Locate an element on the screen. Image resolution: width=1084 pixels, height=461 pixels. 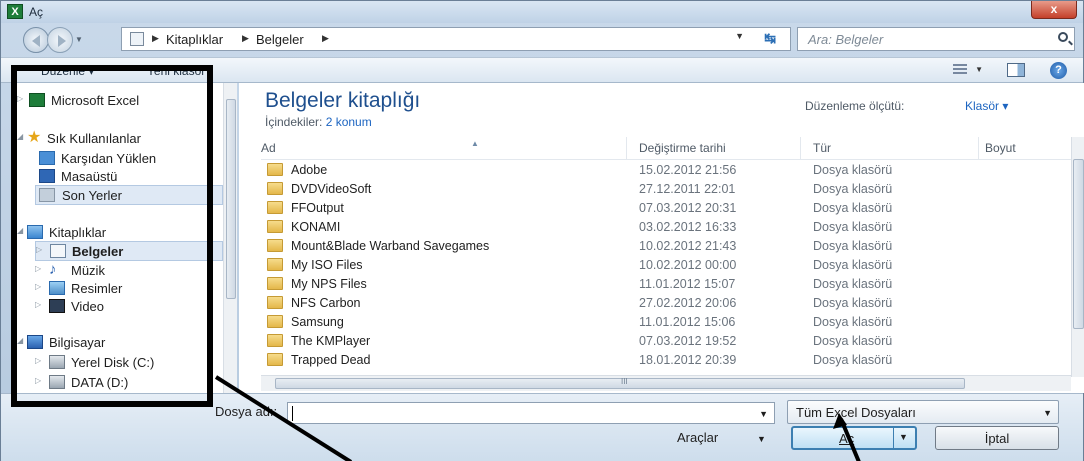
file-date: 11.01.2012 15:06 is located at coordinates (687, 322).